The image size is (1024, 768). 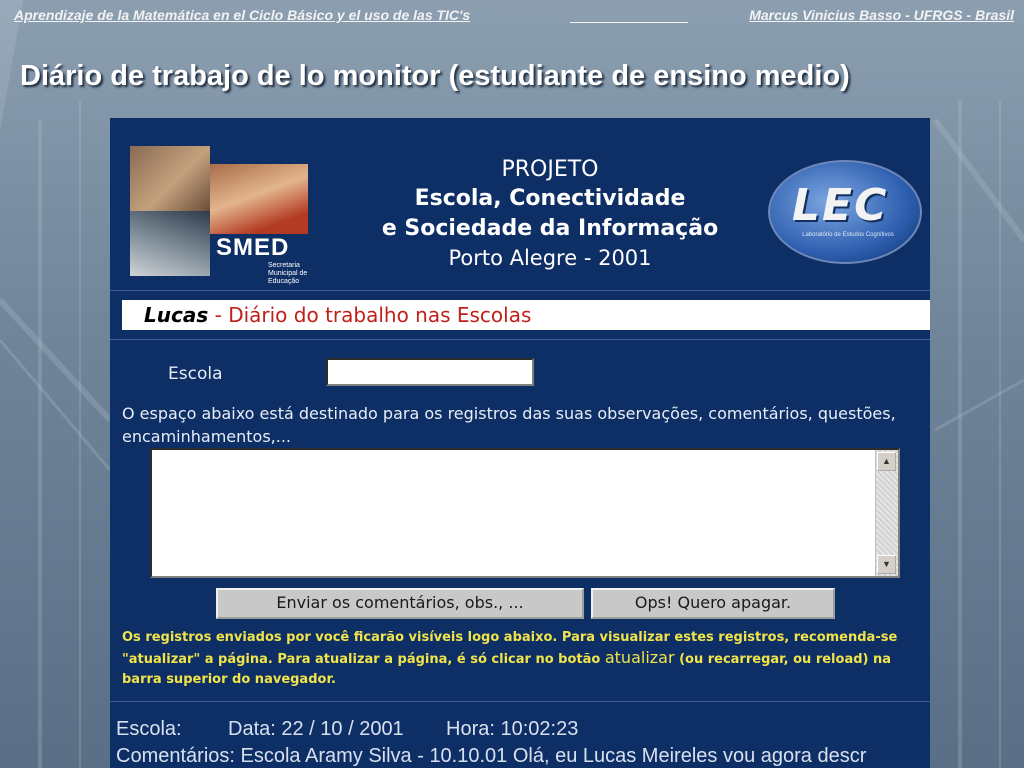 I want to click on lec-logo: LEC Laboratório de Estudos Cognitivos, so click(x=845, y=212).